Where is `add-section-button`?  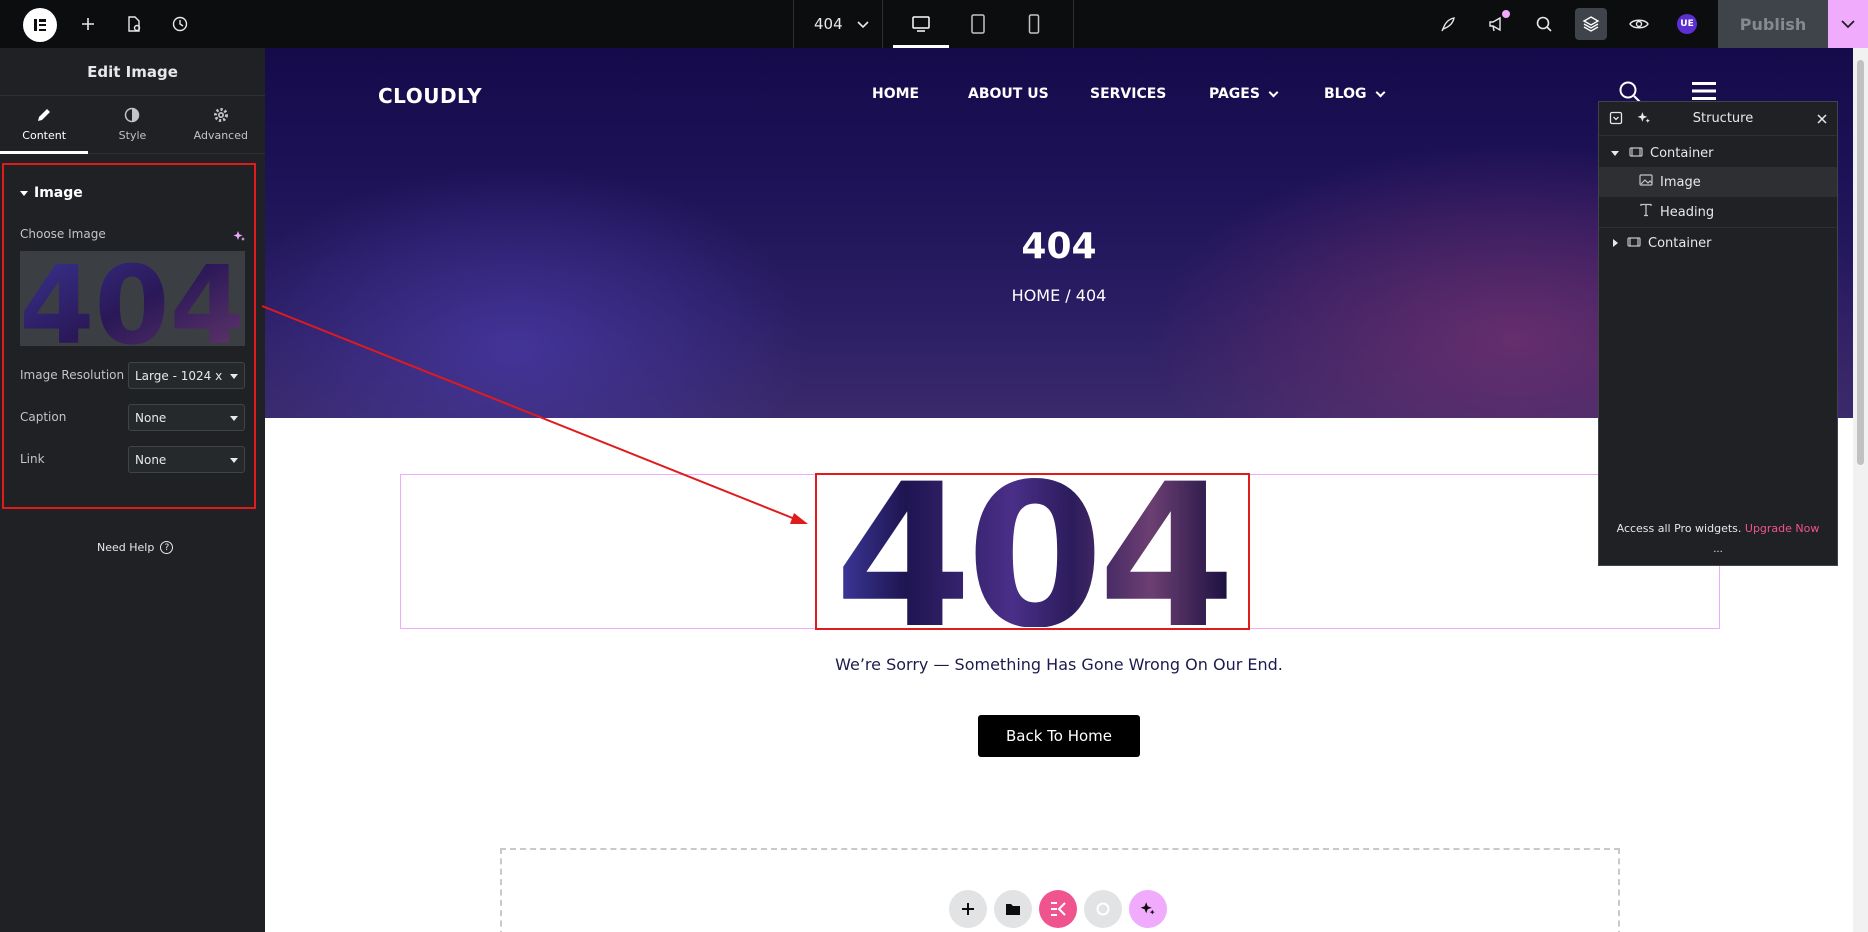
add-section-button is located at coordinates (968, 909).